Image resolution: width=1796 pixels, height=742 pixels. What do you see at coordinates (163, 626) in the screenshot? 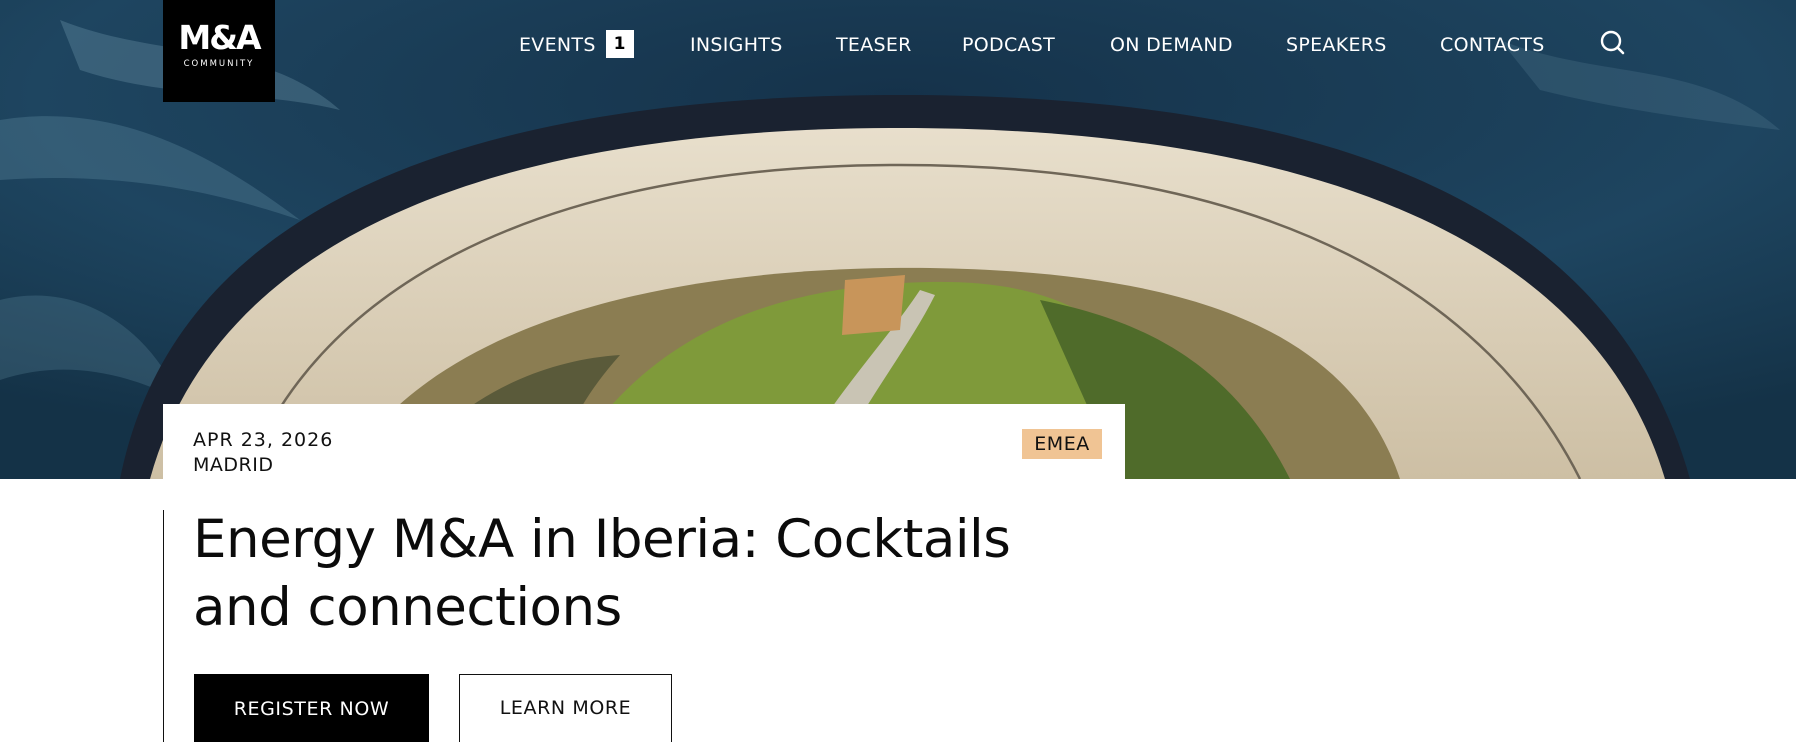
I see `content-divider` at bounding box center [163, 626].